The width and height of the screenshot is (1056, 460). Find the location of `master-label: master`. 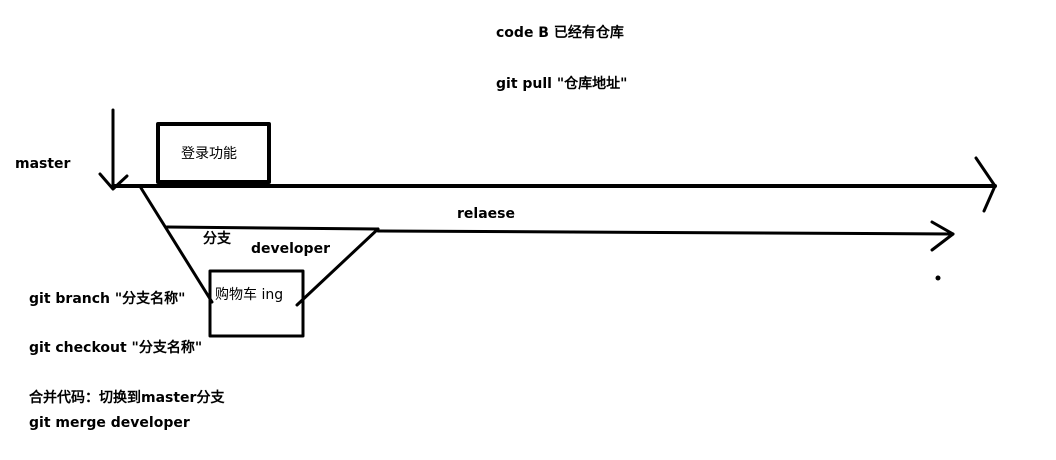

master-label: master is located at coordinates (43, 164).